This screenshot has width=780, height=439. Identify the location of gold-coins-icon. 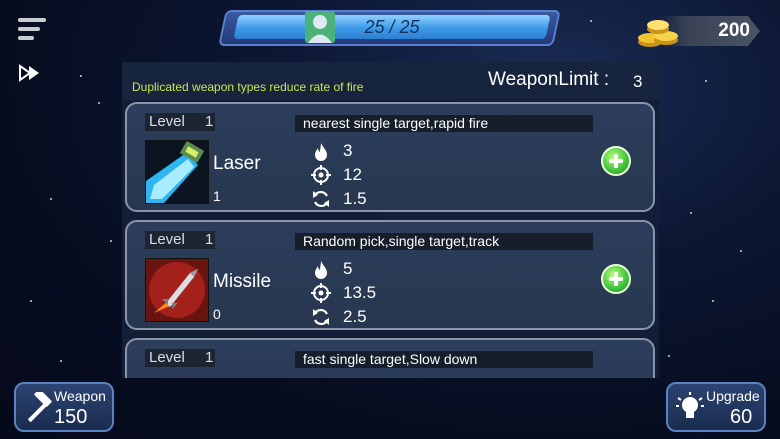
(658, 33).